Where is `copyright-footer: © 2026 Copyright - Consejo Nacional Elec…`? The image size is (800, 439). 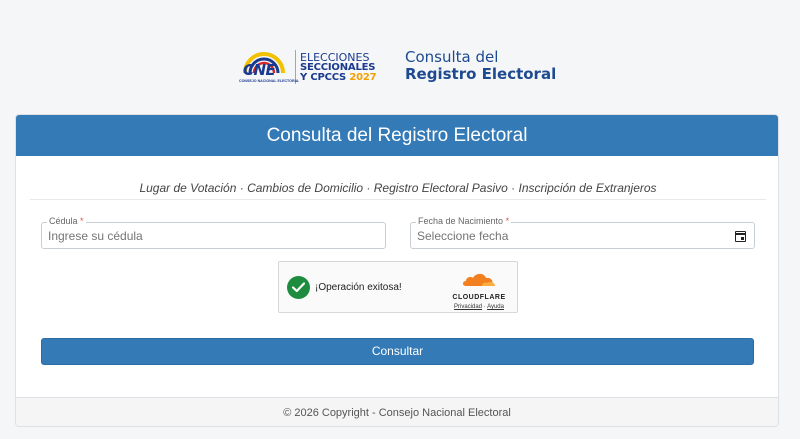
copyright-footer: © 2026 Copyright - Consejo Nacional Elec… is located at coordinates (397, 411).